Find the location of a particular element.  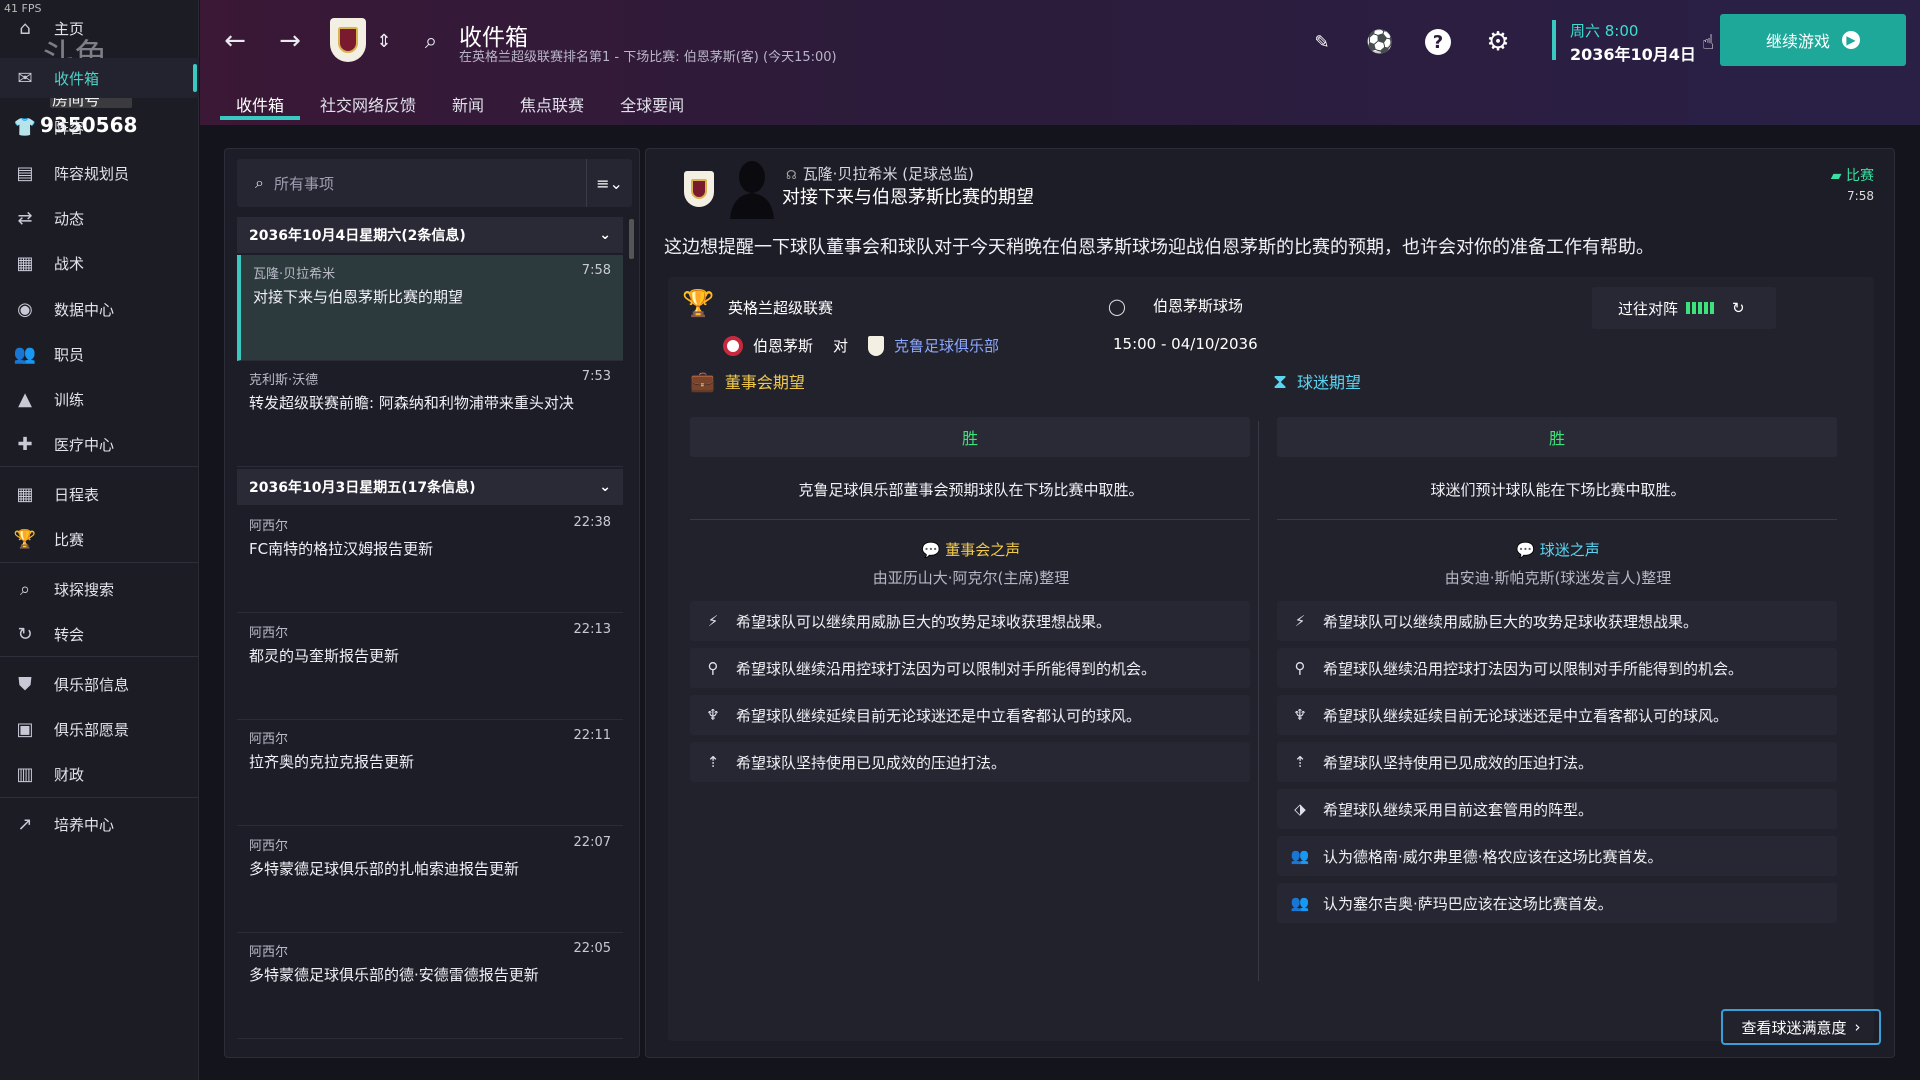

competition-name: 英格兰超级联赛 is located at coordinates (780, 307).